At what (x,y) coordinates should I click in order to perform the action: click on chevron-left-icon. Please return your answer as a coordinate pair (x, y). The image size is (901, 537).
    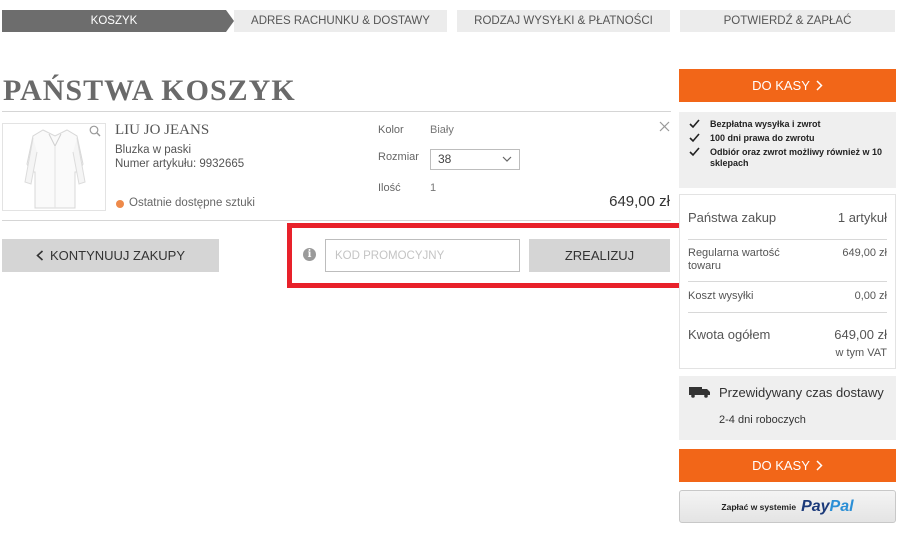
    Looking at the image, I should click on (39, 255).